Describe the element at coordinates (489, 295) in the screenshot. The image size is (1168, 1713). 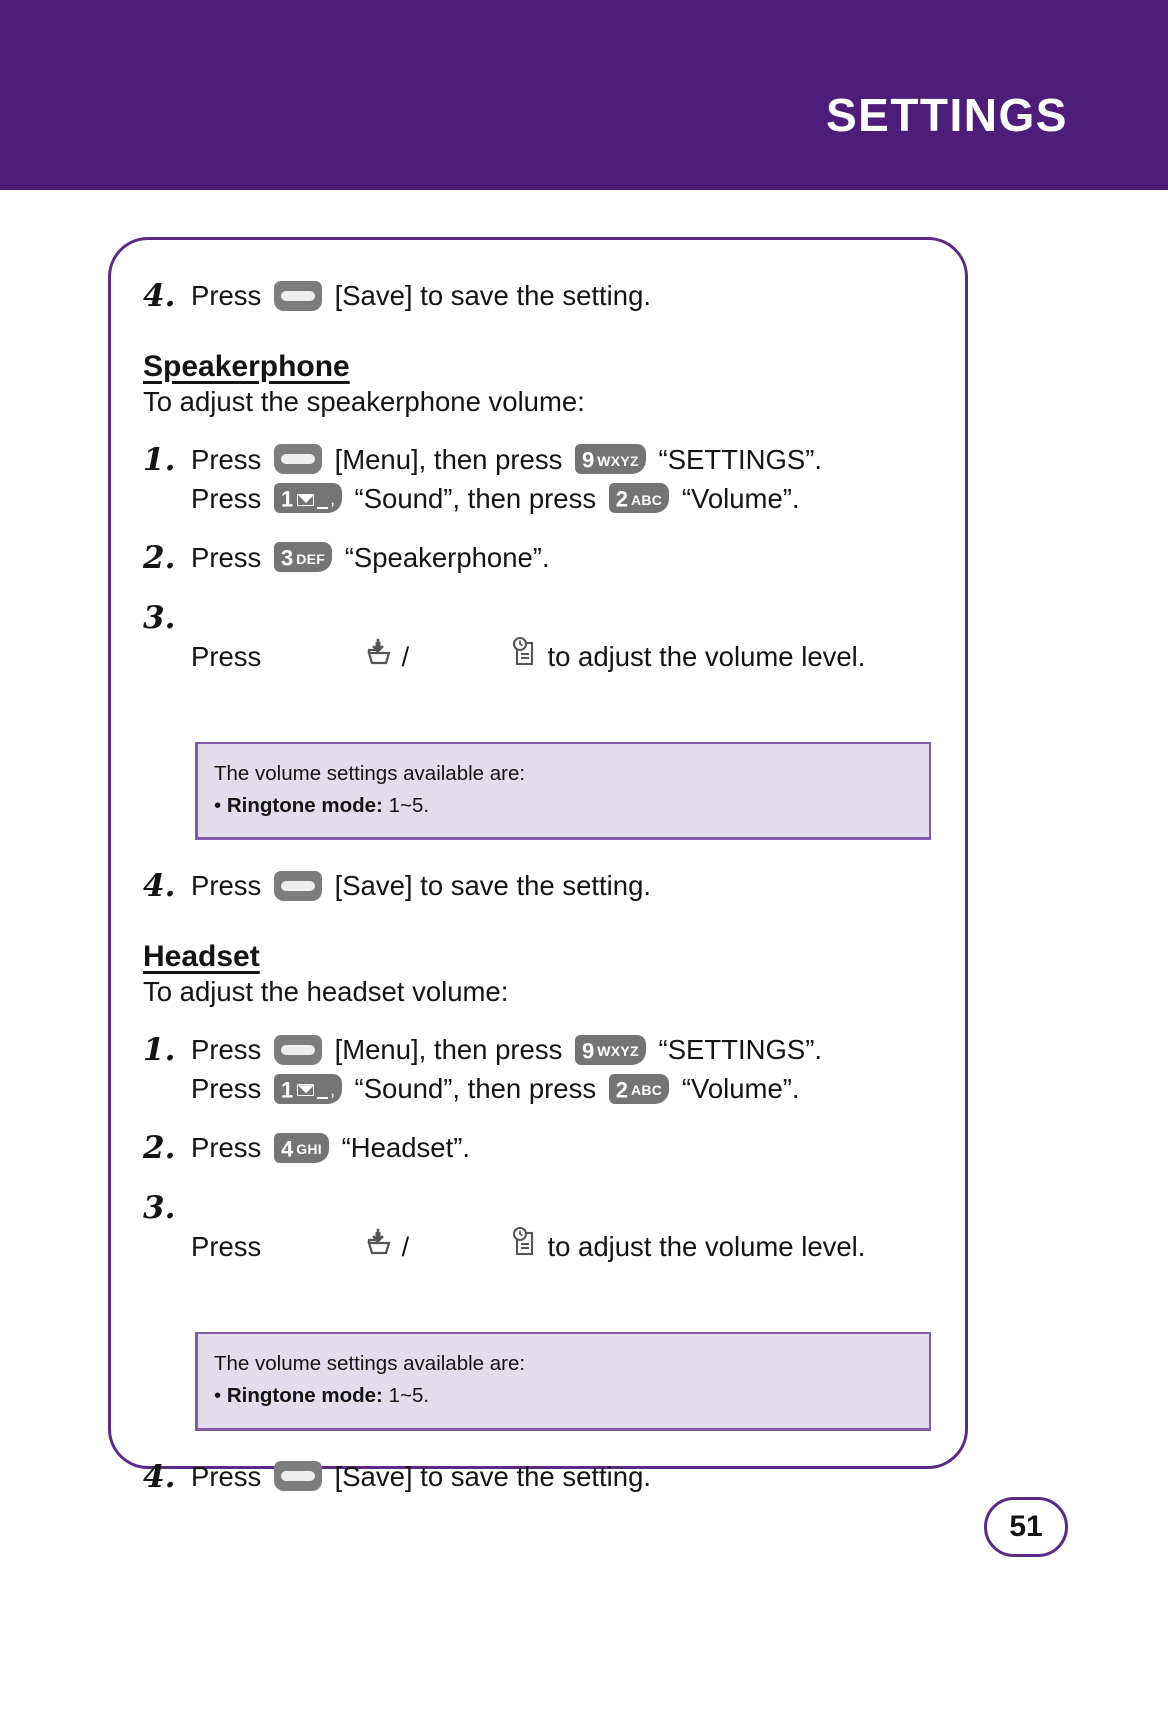
I see `step-text-after: [Save] to save the setting.` at that location.